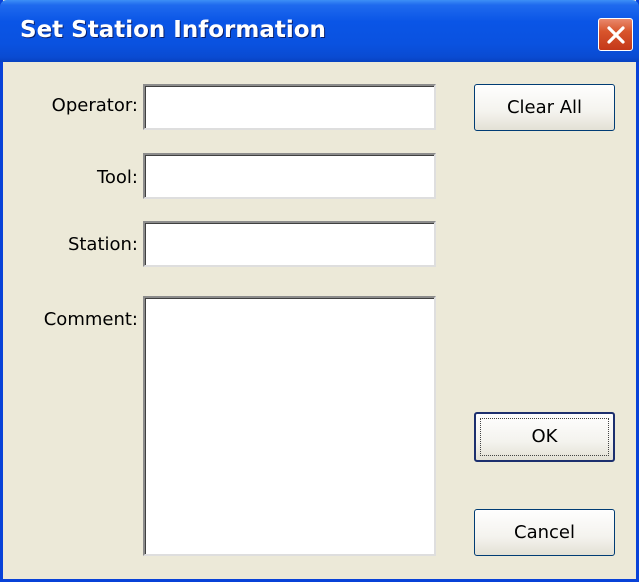 This screenshot has width=639, height=582. What do you see at coordinates (289, 176) in the screenshot?
I see `tool-field` at bounding box center [289, 176].